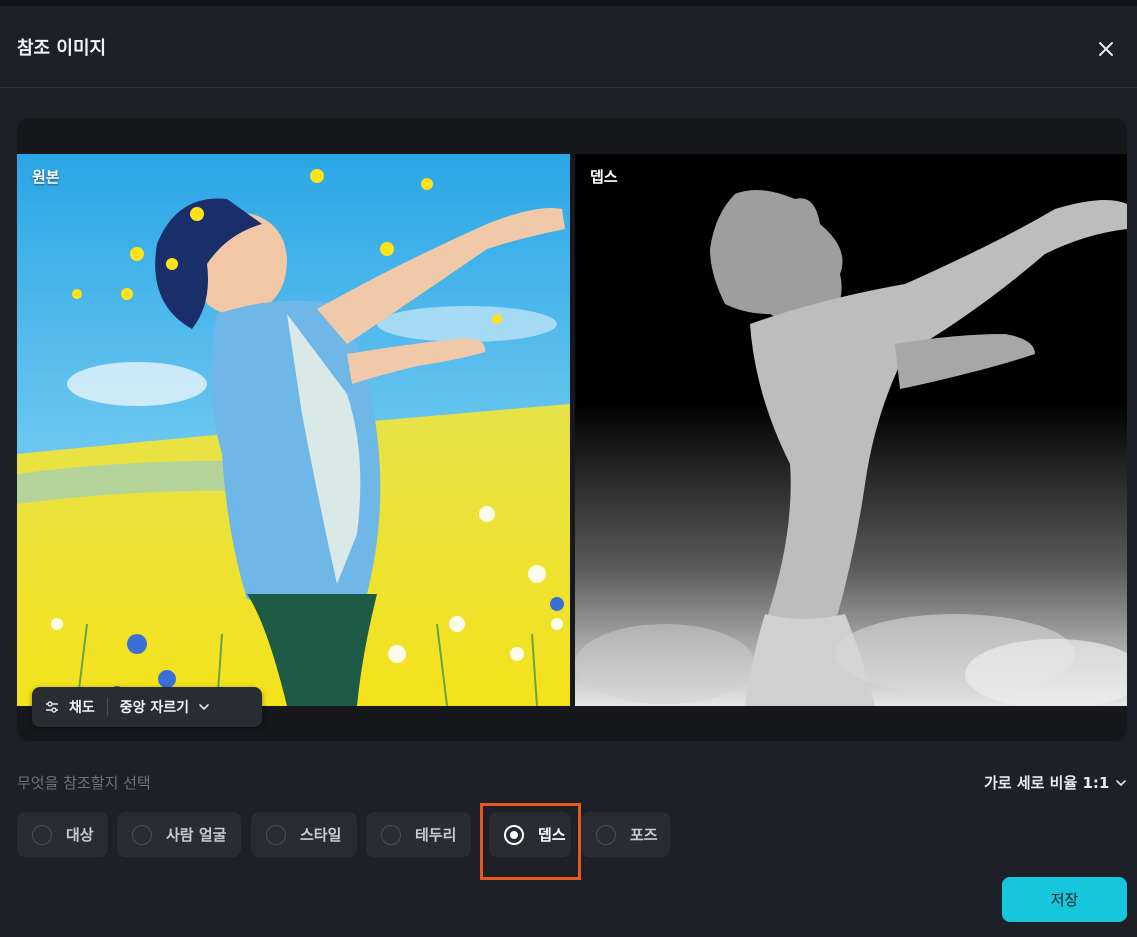 The width and height of the screenshot is (1137, 937). I want to click on option-label: 사람 얼굴, so click(196, 835).